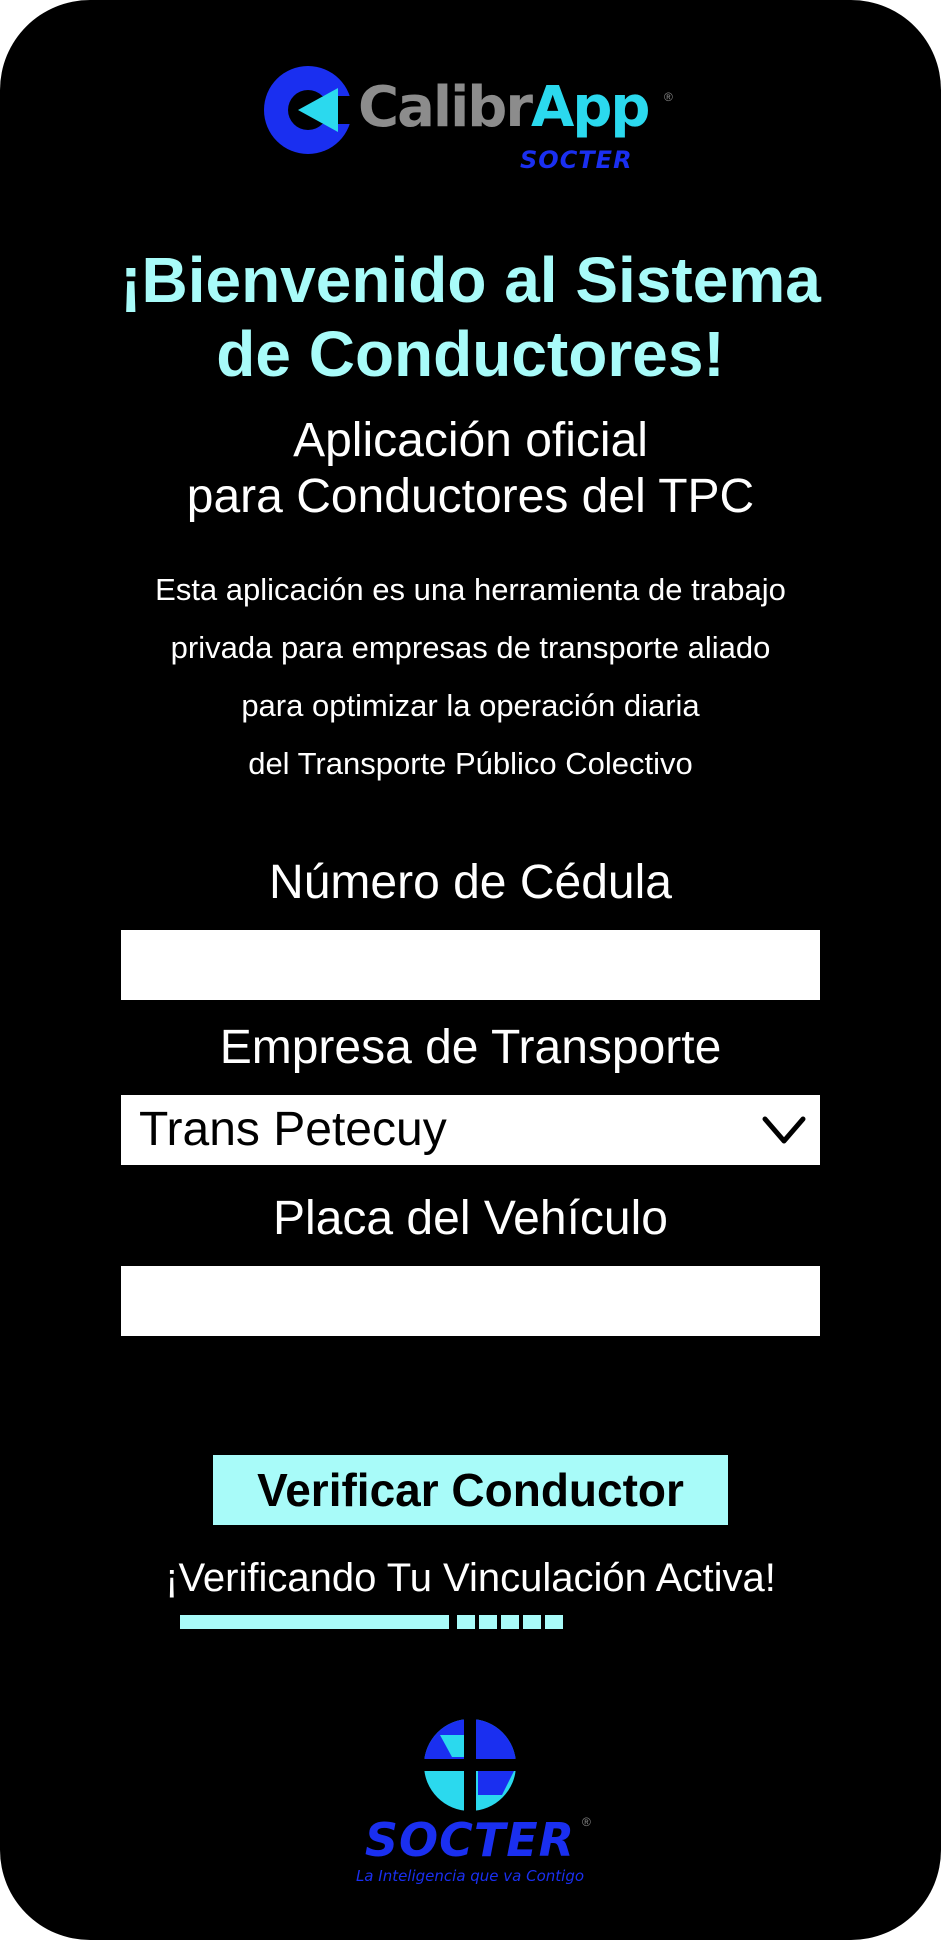 The height and width of the screenshot is (1940, 941). Describe the element at coordinates (470, 1130) in the screenshot. I see `empresa-select: Trans Petecuy` at that location.